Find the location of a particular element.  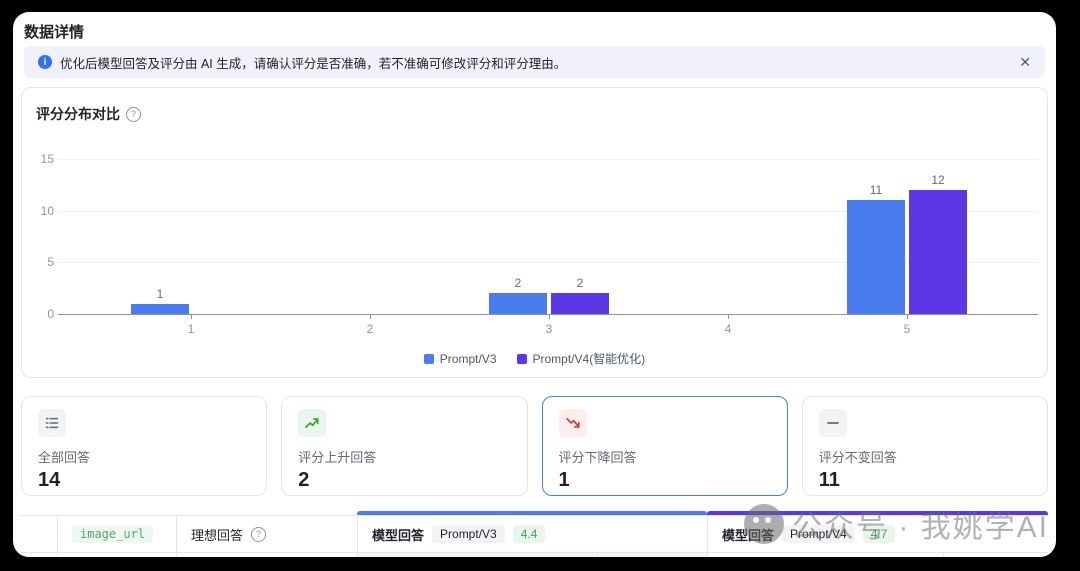

stat-label: 评分不变回答 is located at coordinates (857, 457).